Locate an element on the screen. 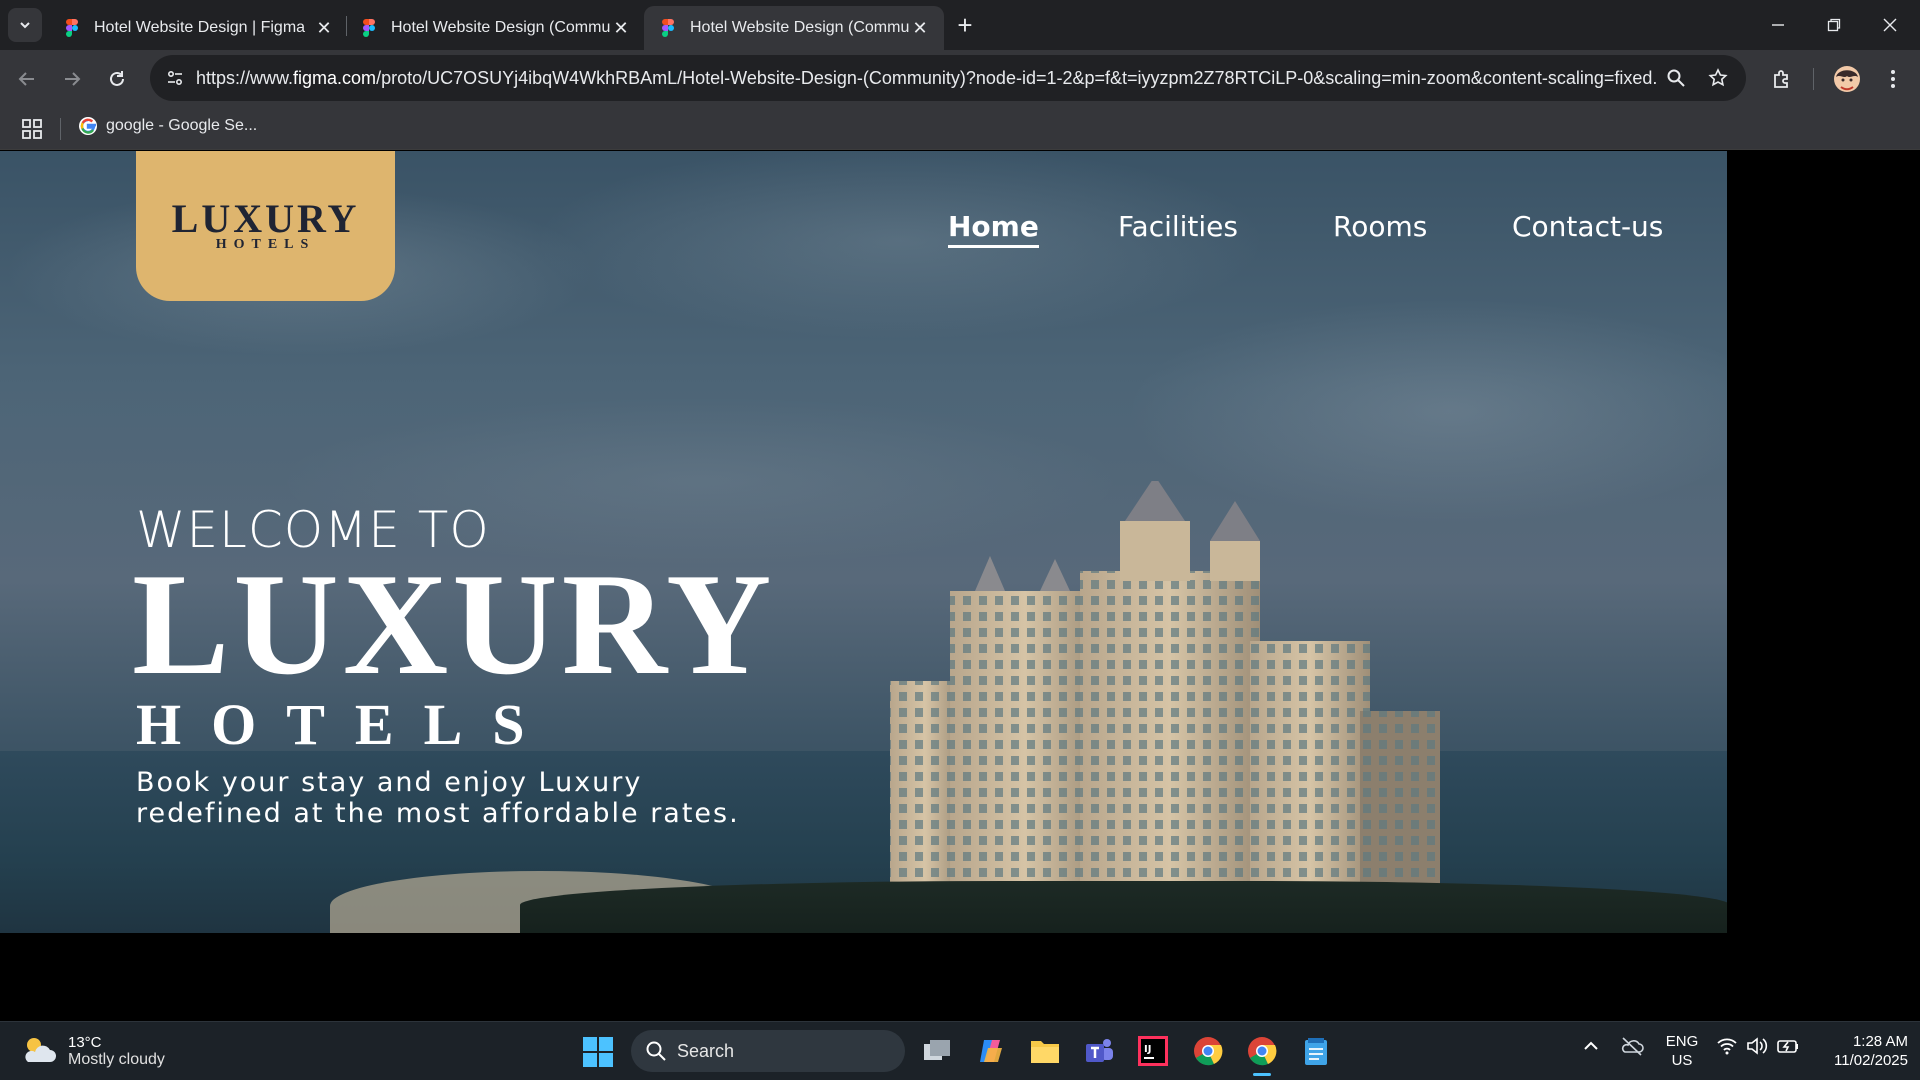  bookmarks-divider is located at coordinates (60, 129).